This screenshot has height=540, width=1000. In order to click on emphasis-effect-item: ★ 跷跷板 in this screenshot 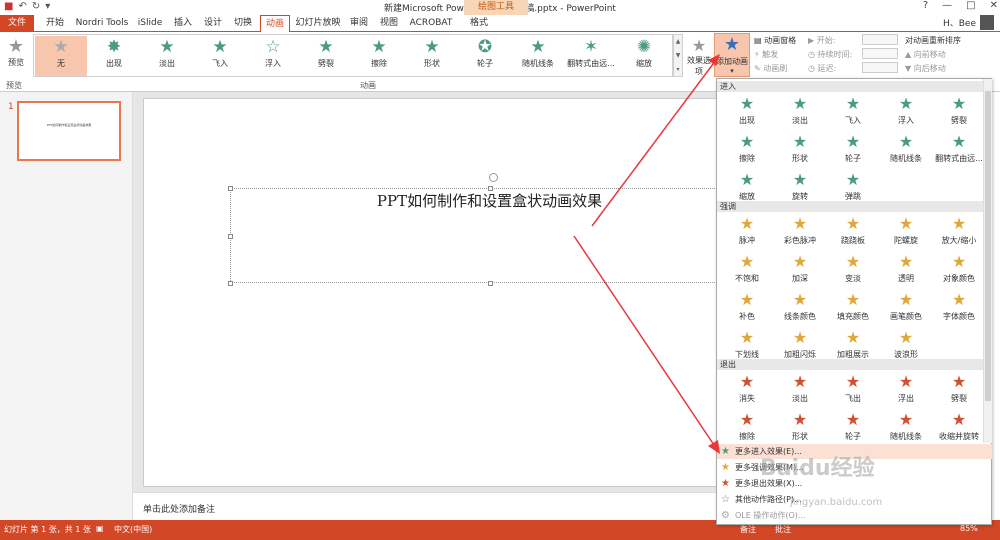, I will do `click(853, 231)`.